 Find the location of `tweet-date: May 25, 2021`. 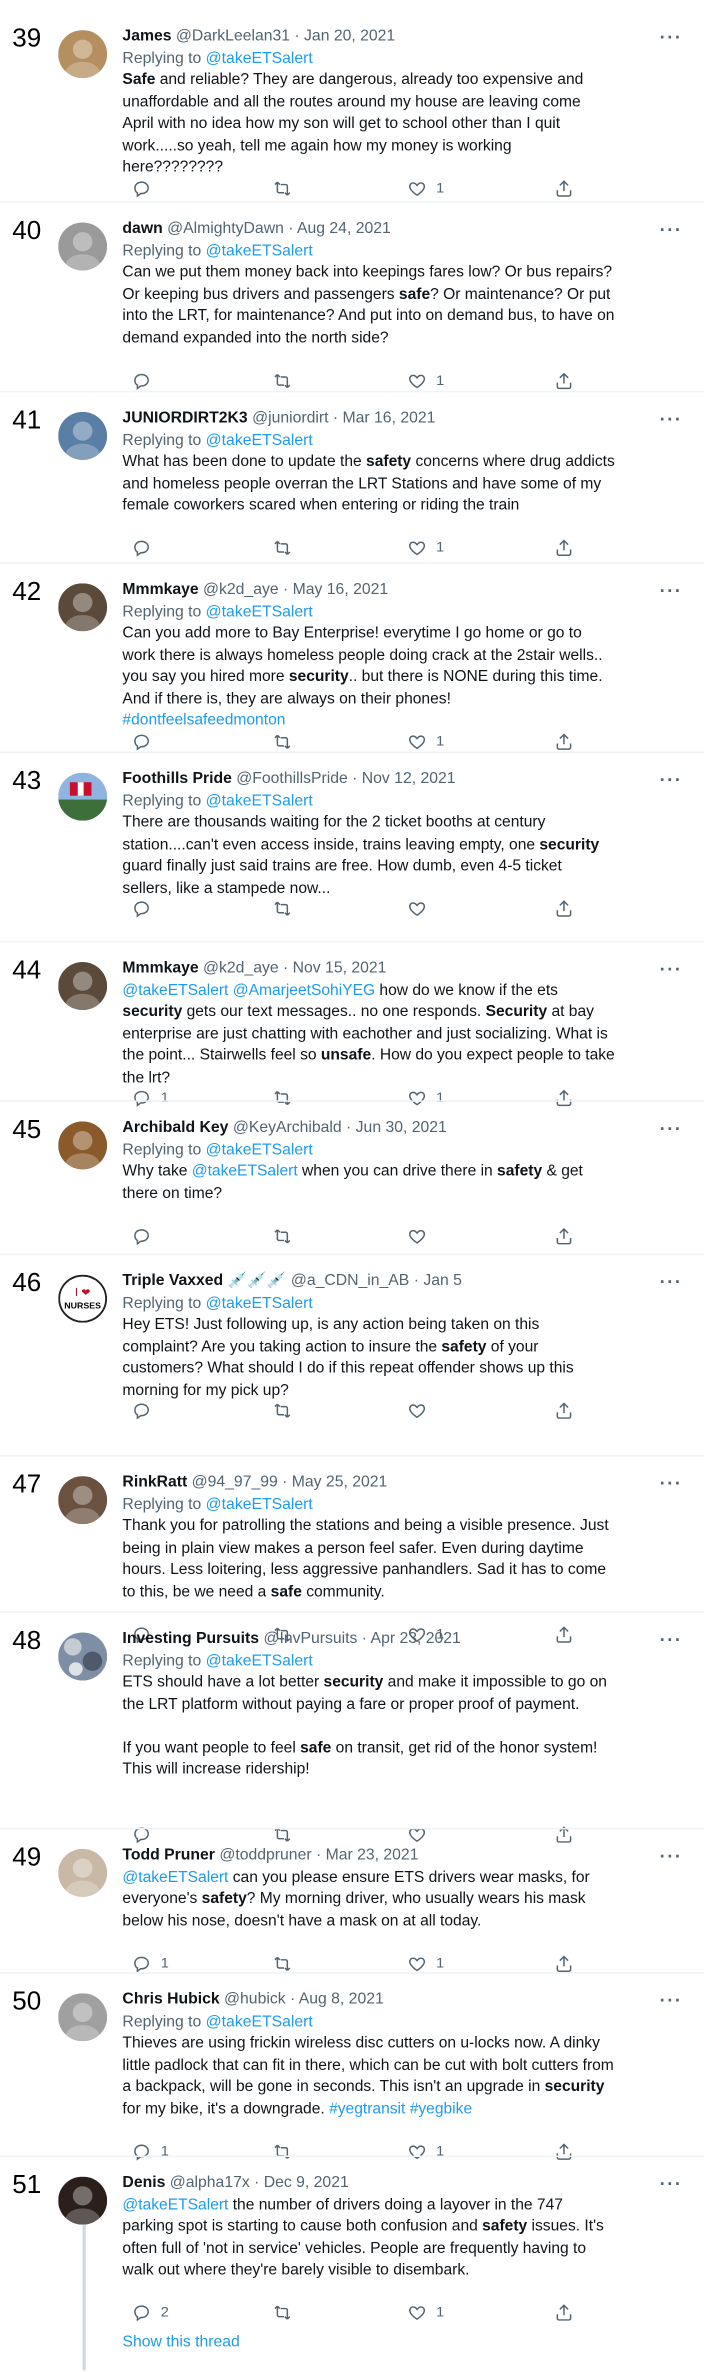

tweet-date: May 25, 2021 is located at coordinates (340, 1483).